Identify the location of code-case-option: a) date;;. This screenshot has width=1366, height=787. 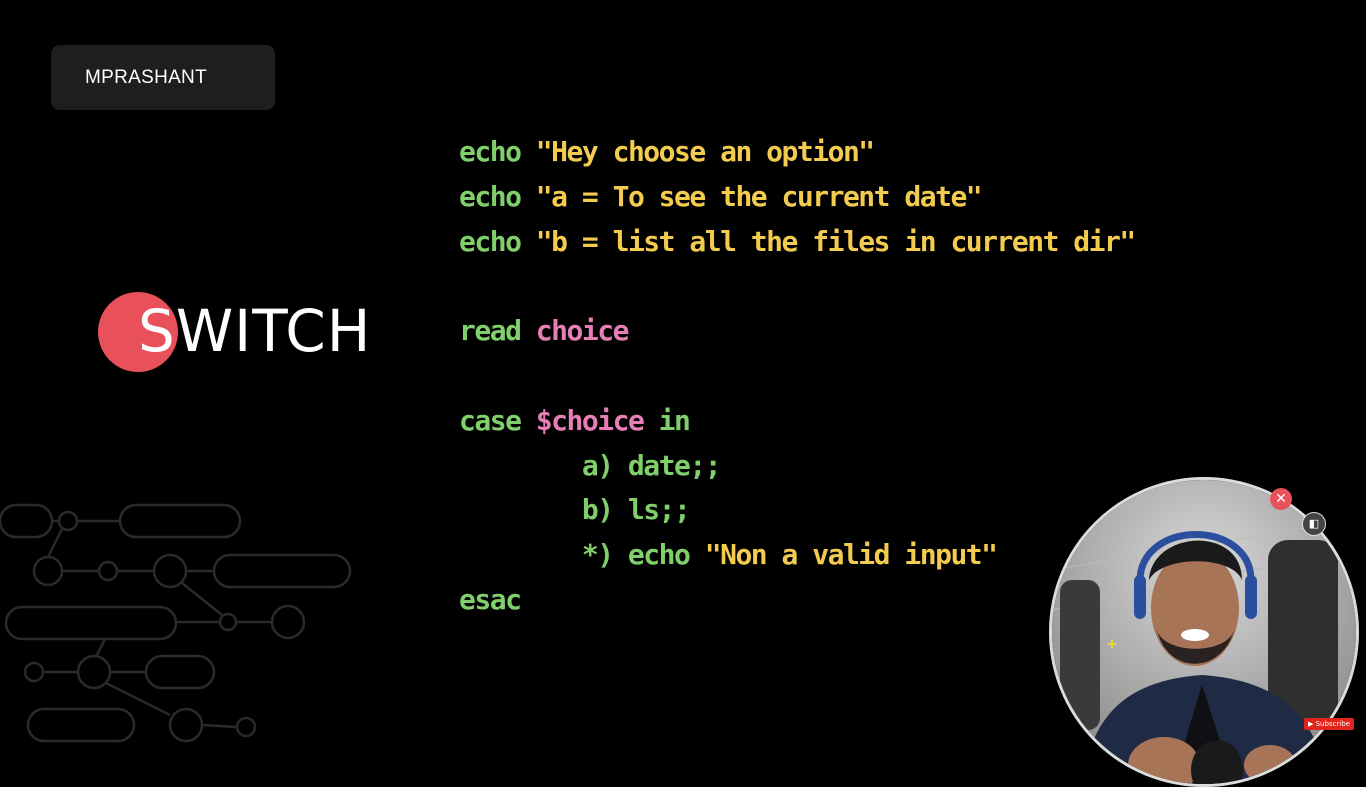
(651, 465).